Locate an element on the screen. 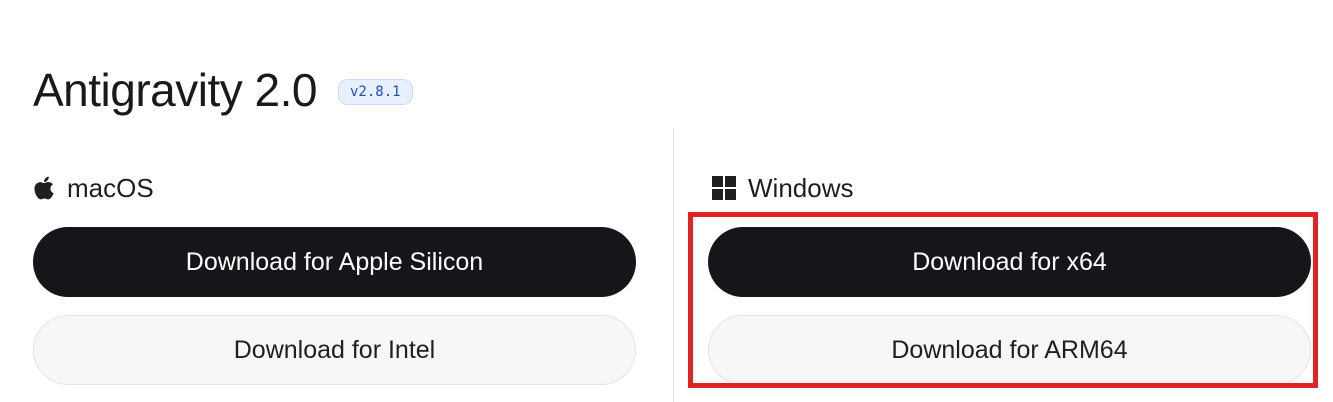  column-divider is located at coordinates (673, 265).